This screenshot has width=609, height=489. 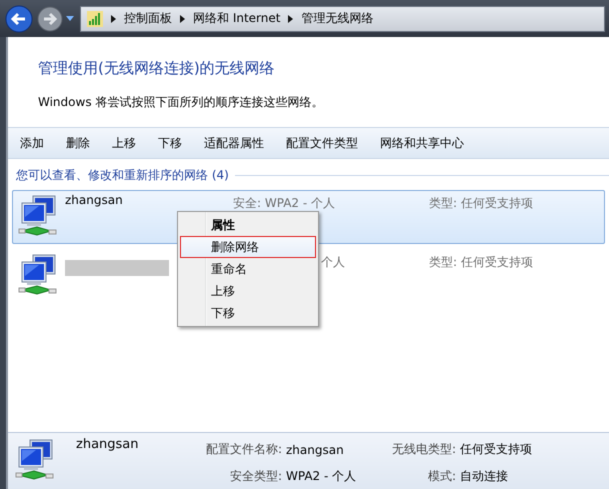 What do you see at coordinates (157, 68) in the screenshot?
I see `page-title: 管理使用(无线网络连接)的无线网络` at bounding box center [157, 68].